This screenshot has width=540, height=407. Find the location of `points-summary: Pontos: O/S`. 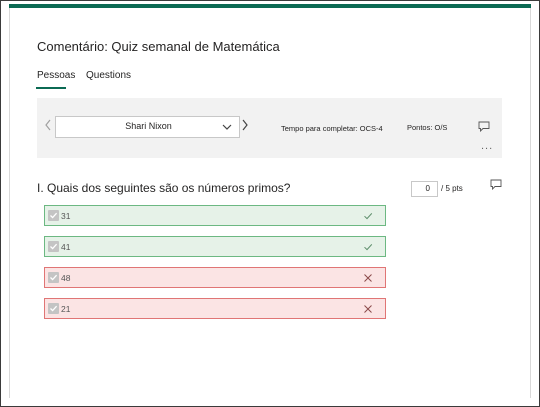

points-summary: Pontos: O/S is located at coordinates (427, 127).